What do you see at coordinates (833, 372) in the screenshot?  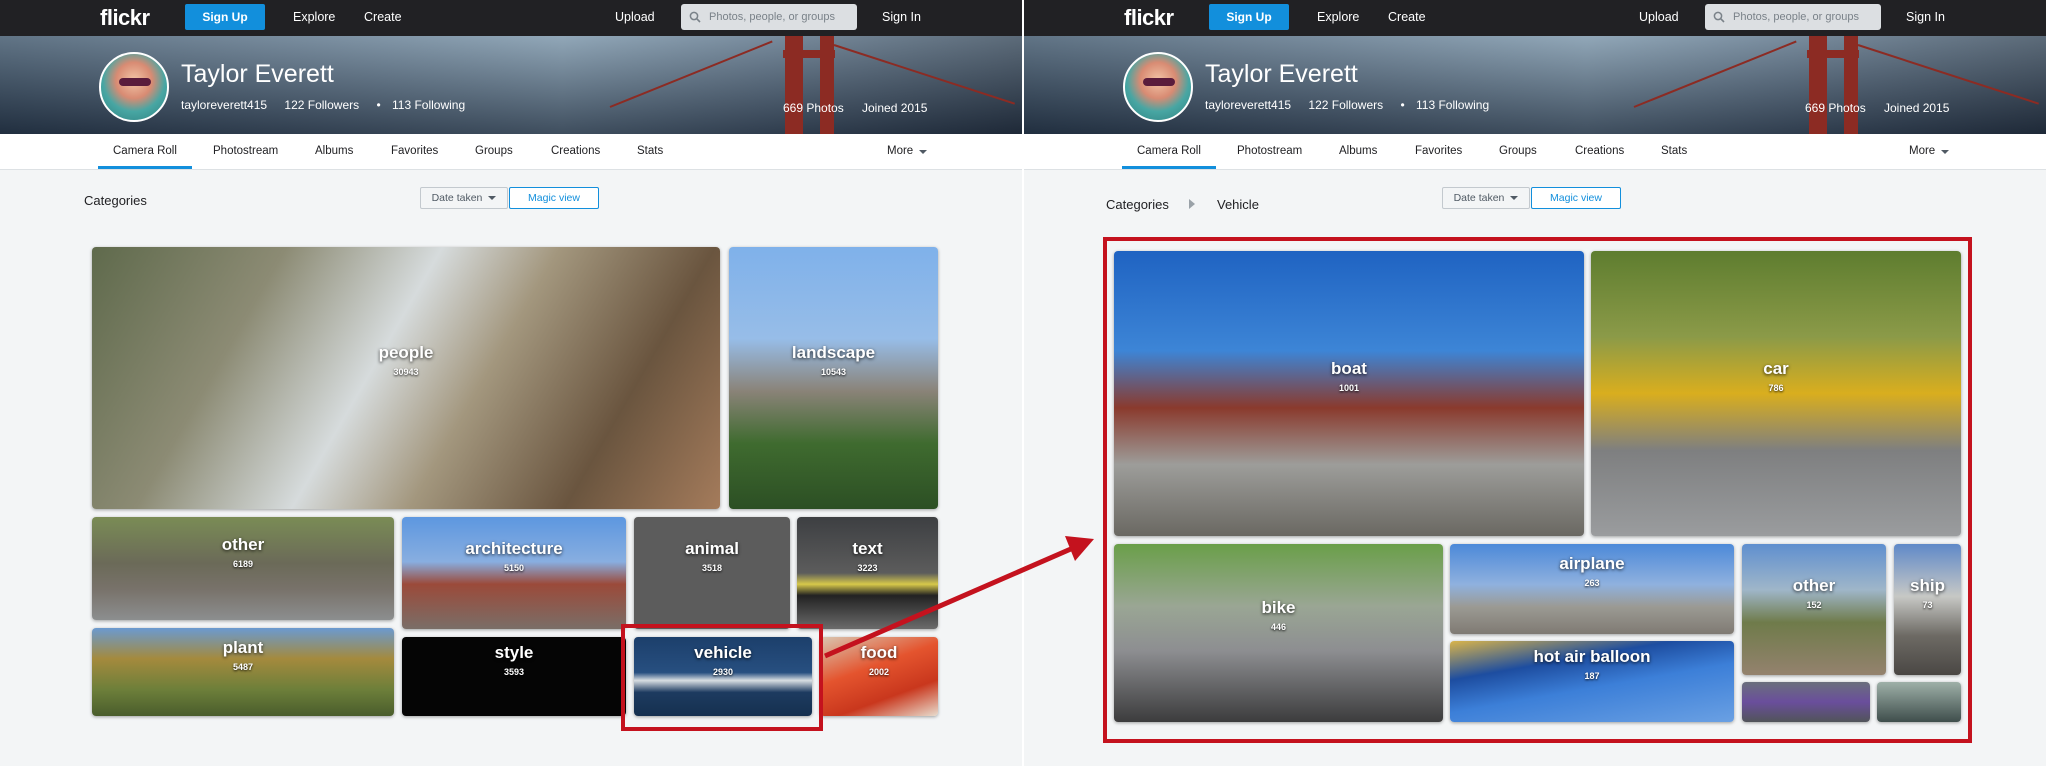 I see `tile-count: 10543` at bounding box center [833, 372].